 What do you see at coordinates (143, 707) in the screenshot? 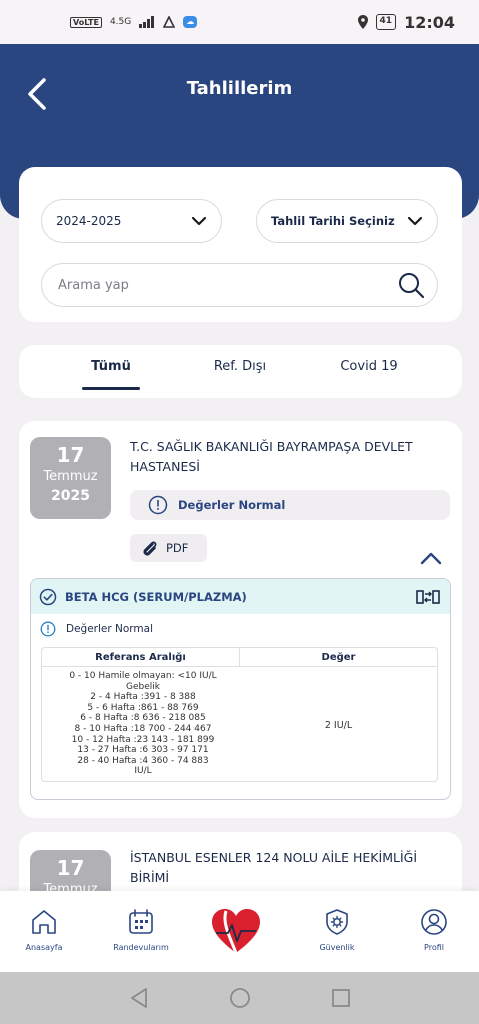
I see `ref-line: 5 - 6 Hafta :861 - 88 769` at bounding box center [143, 707].